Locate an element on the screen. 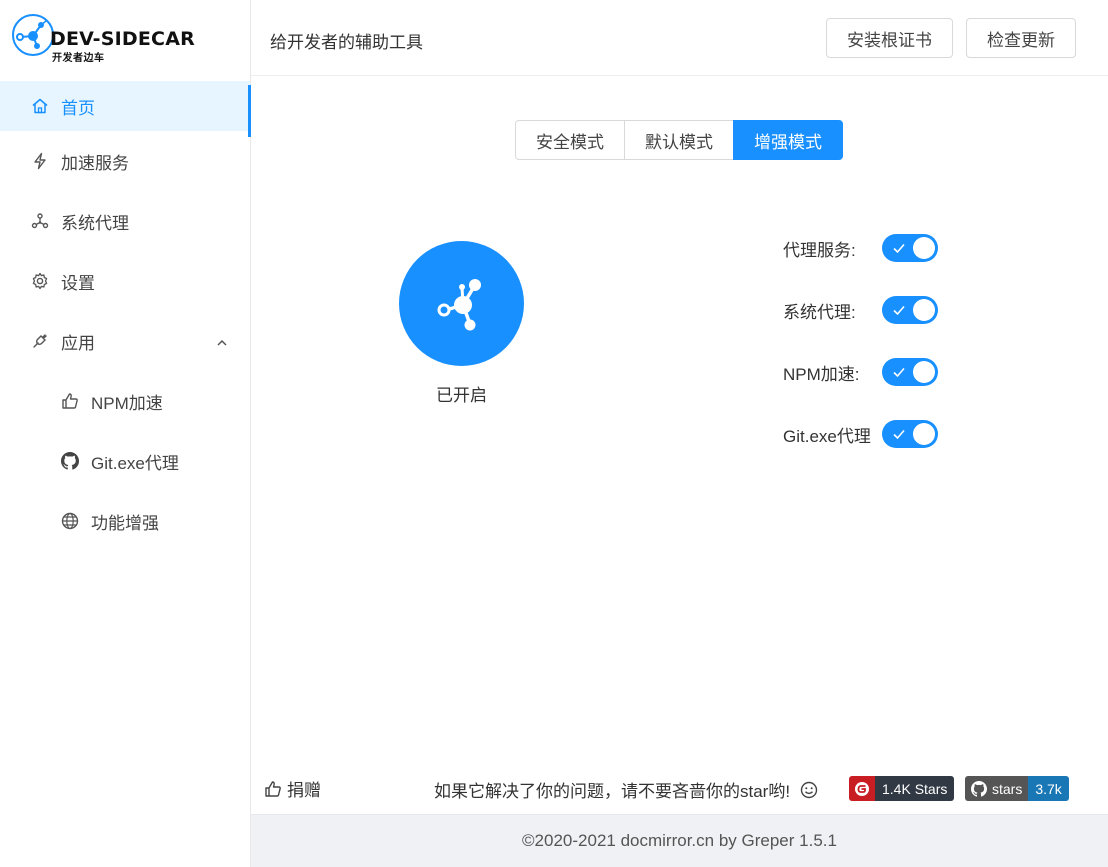 The width and height of the screenshot is (1108, 867). git-proxy-toggle is located at coordinates (910, 434).